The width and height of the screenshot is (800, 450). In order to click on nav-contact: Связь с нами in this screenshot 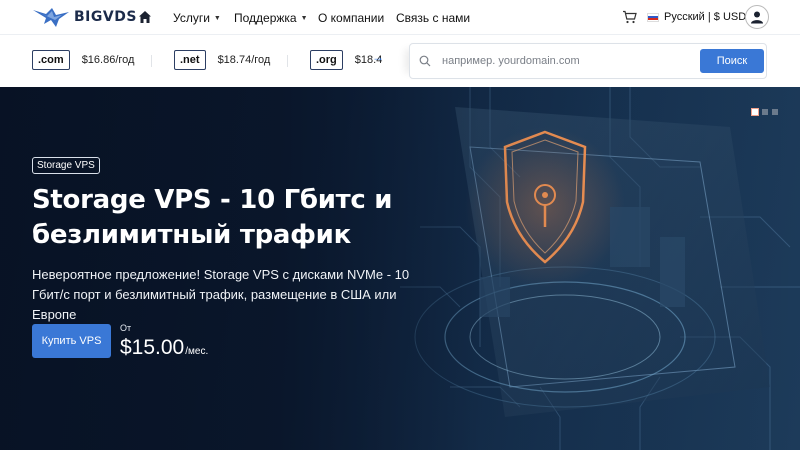, I will do `click(433, 18)`.